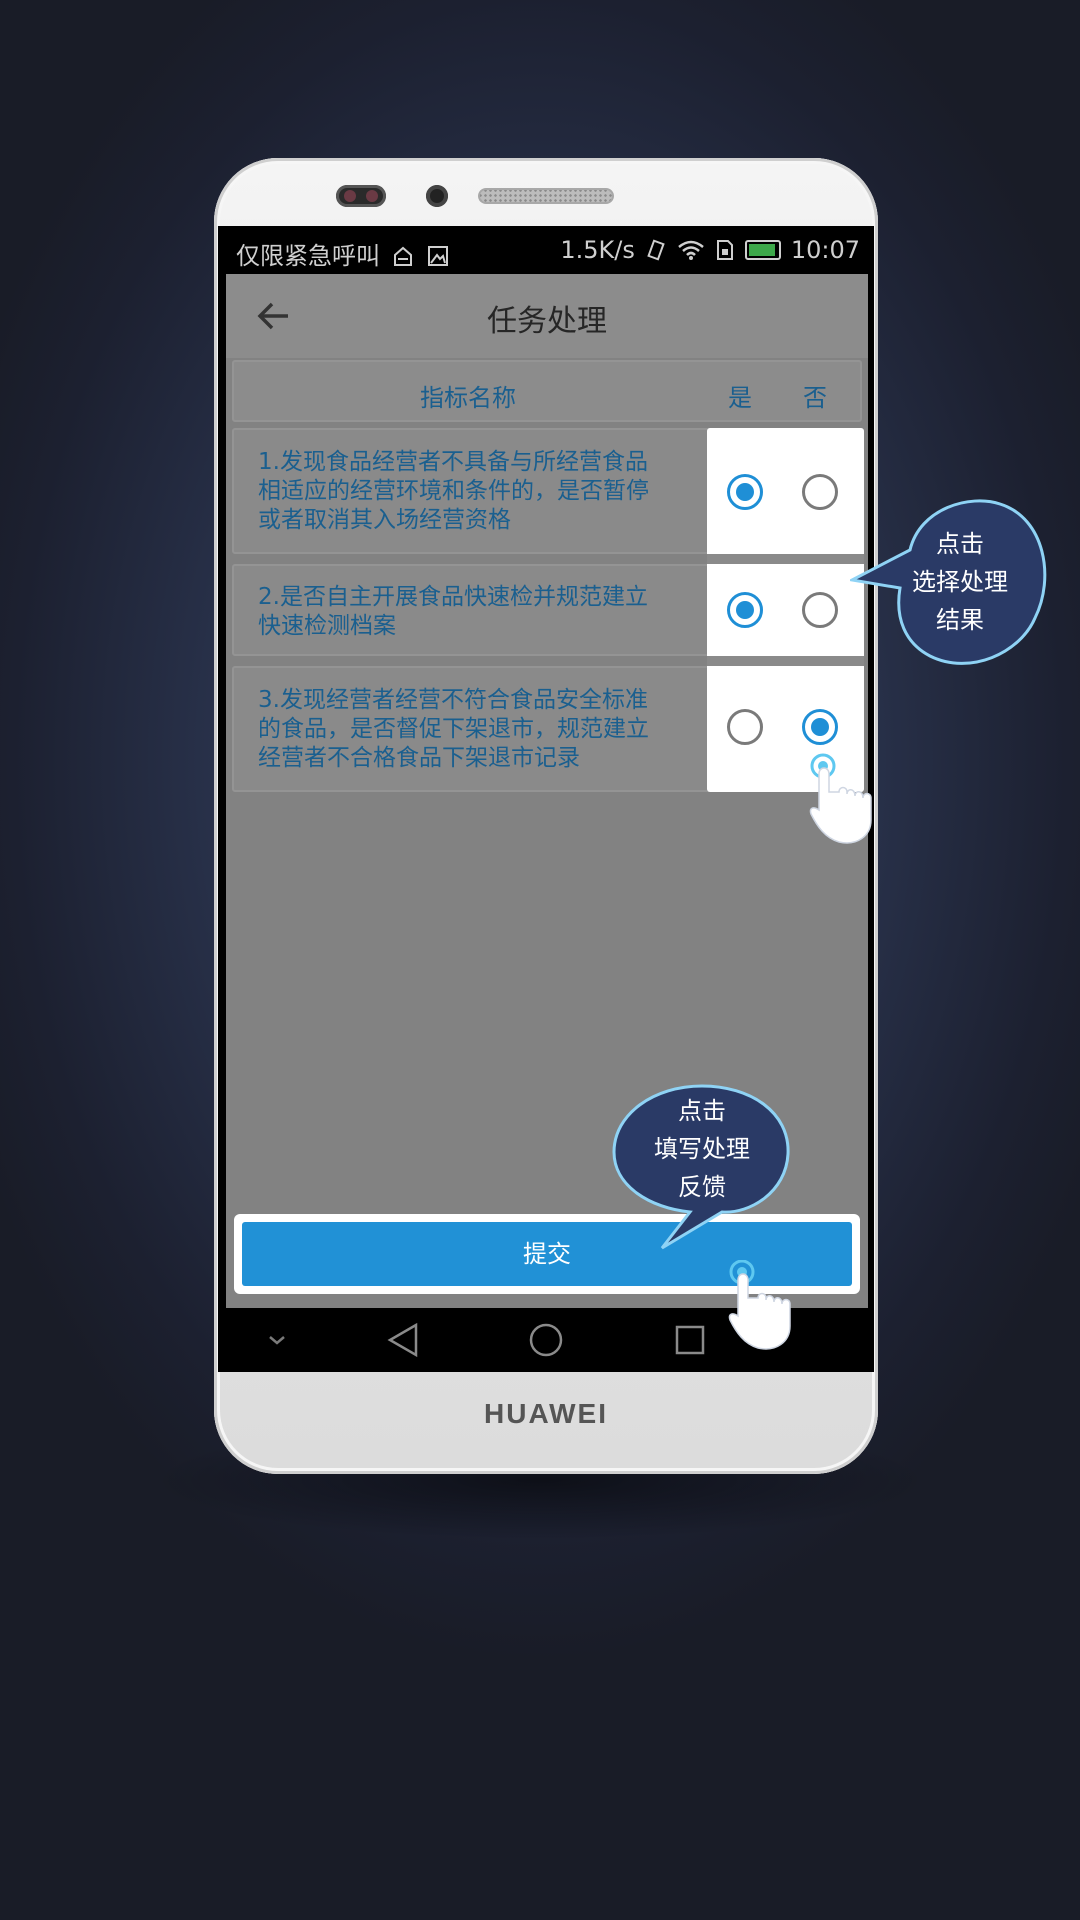  What do you see at coordinates (402, 256) in the screenshot?
I see `sim-icon` at bounding box center [402, 256].